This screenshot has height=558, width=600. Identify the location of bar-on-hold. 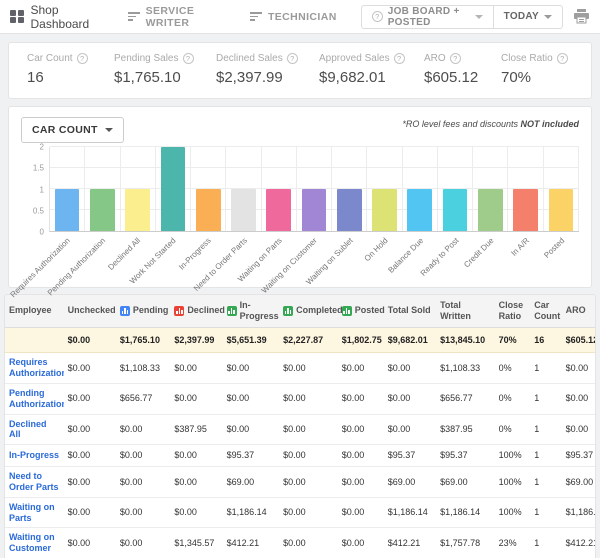
(384, 210).